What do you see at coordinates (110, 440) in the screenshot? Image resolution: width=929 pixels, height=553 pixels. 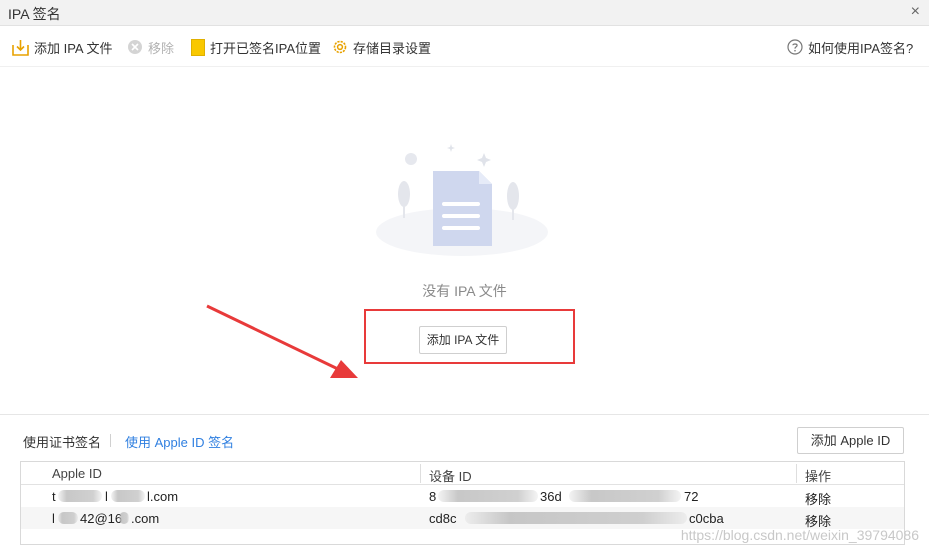 I see `tab-separator` at bounding box center [110, 440].